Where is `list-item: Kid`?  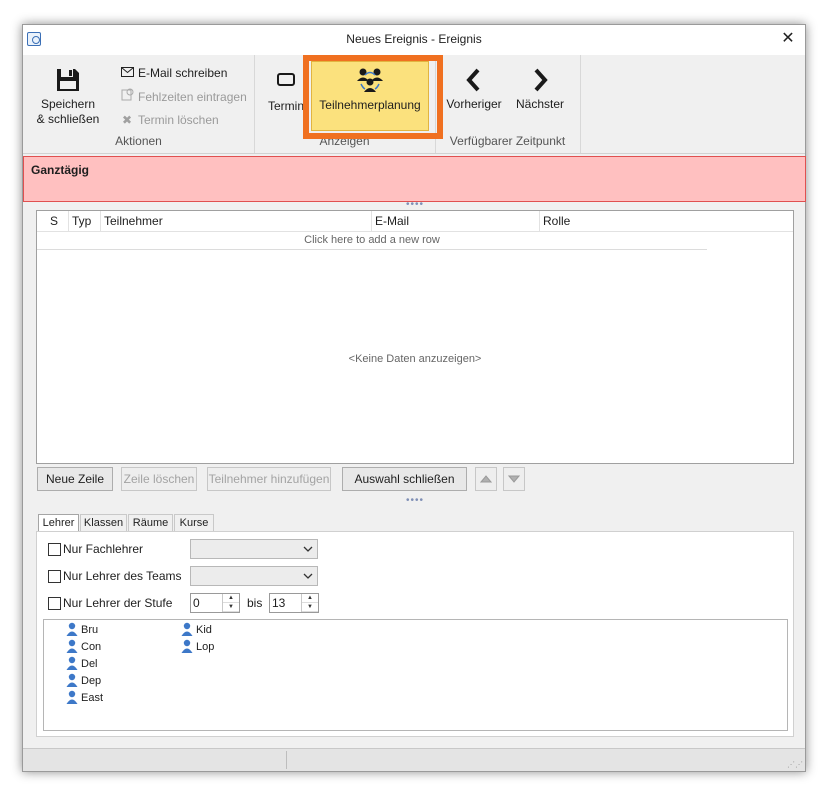
list-item: Kid is located at coordinates (196, 630).